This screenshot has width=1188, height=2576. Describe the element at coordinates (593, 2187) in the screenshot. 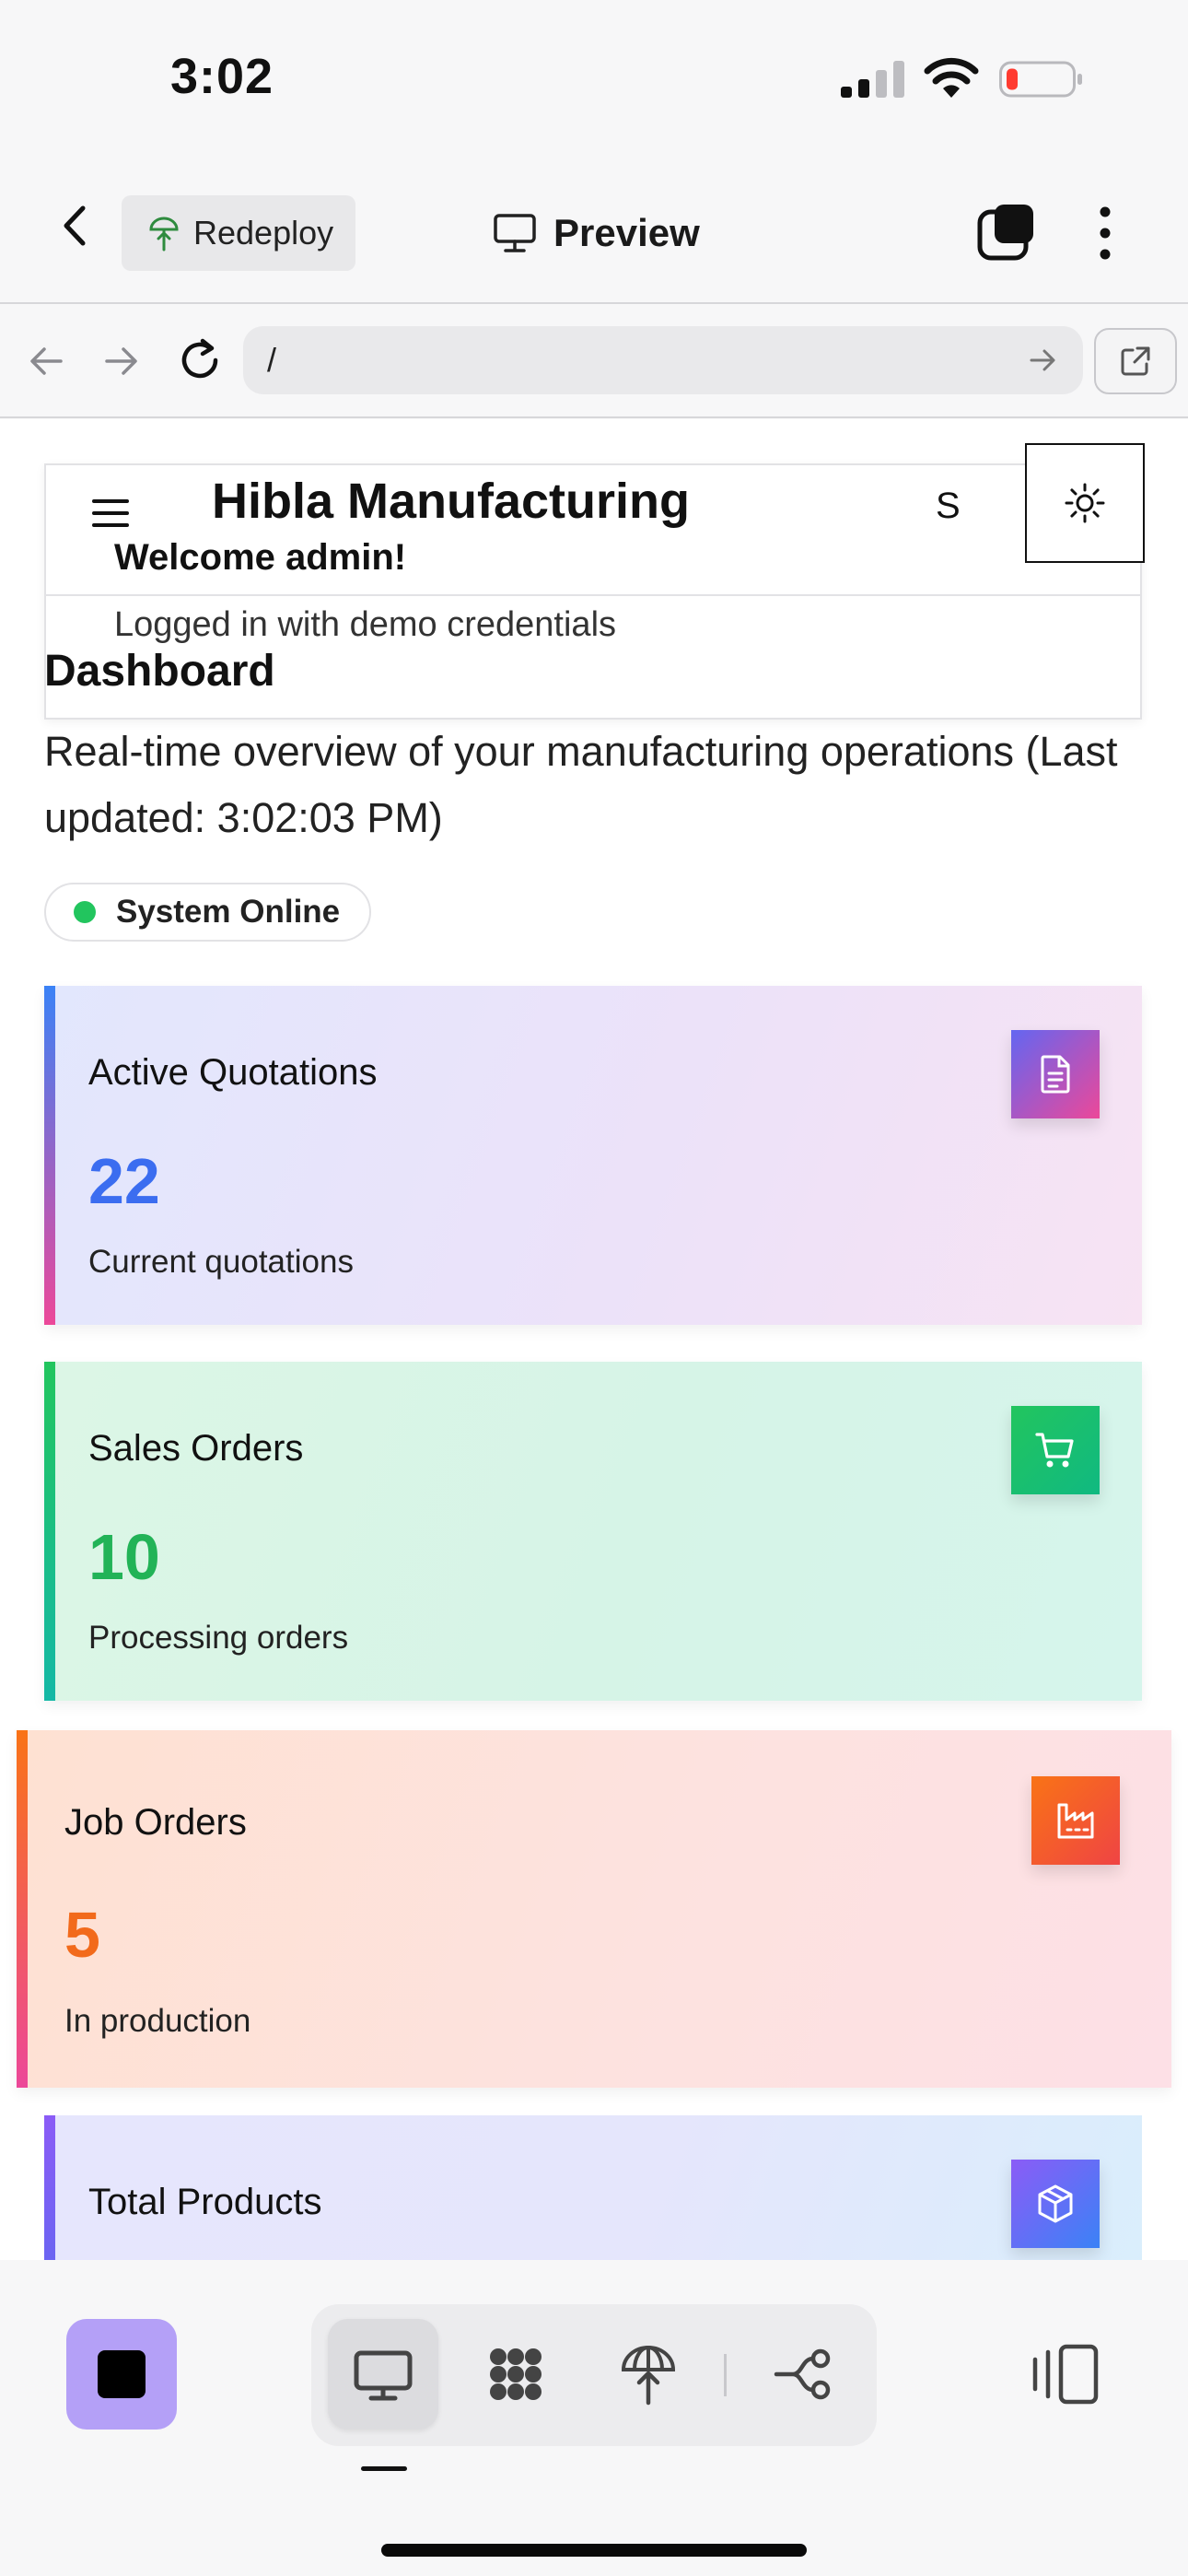

I see `stat-card-total-products: Total Products` at that location.